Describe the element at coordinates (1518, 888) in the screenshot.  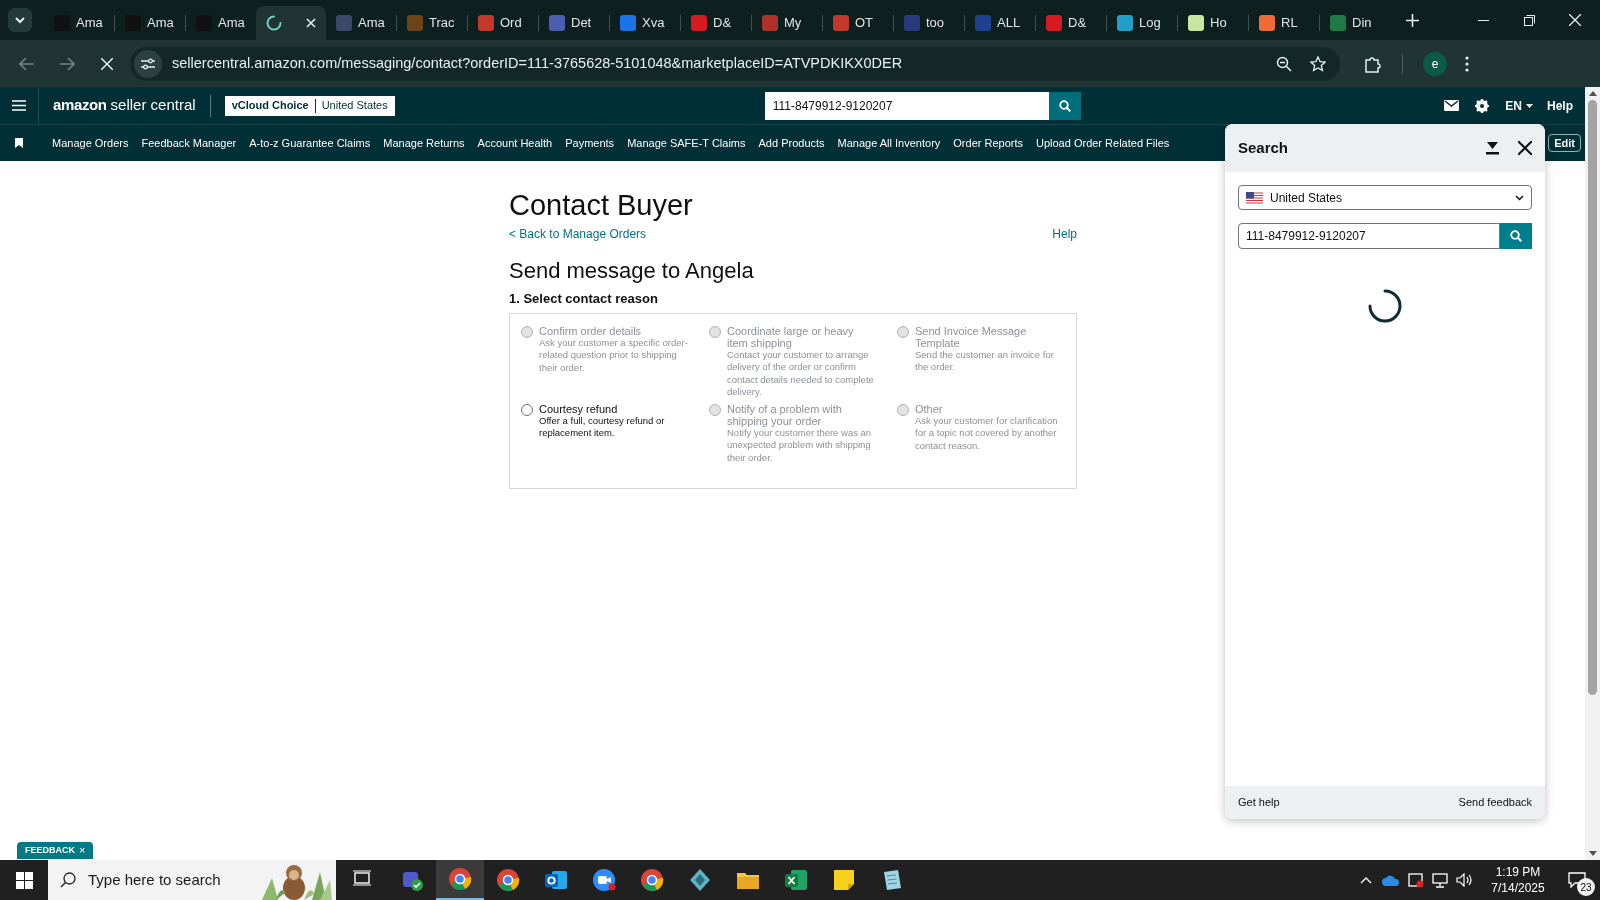
I see `clock-date: 7/14/2025` at that location.